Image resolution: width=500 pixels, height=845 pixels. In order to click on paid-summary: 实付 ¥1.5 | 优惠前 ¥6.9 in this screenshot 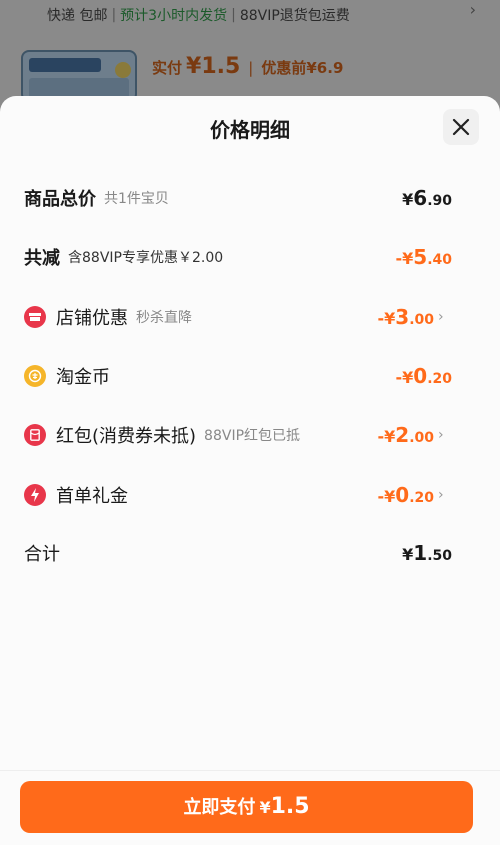, I will do `click(247, 72)`.